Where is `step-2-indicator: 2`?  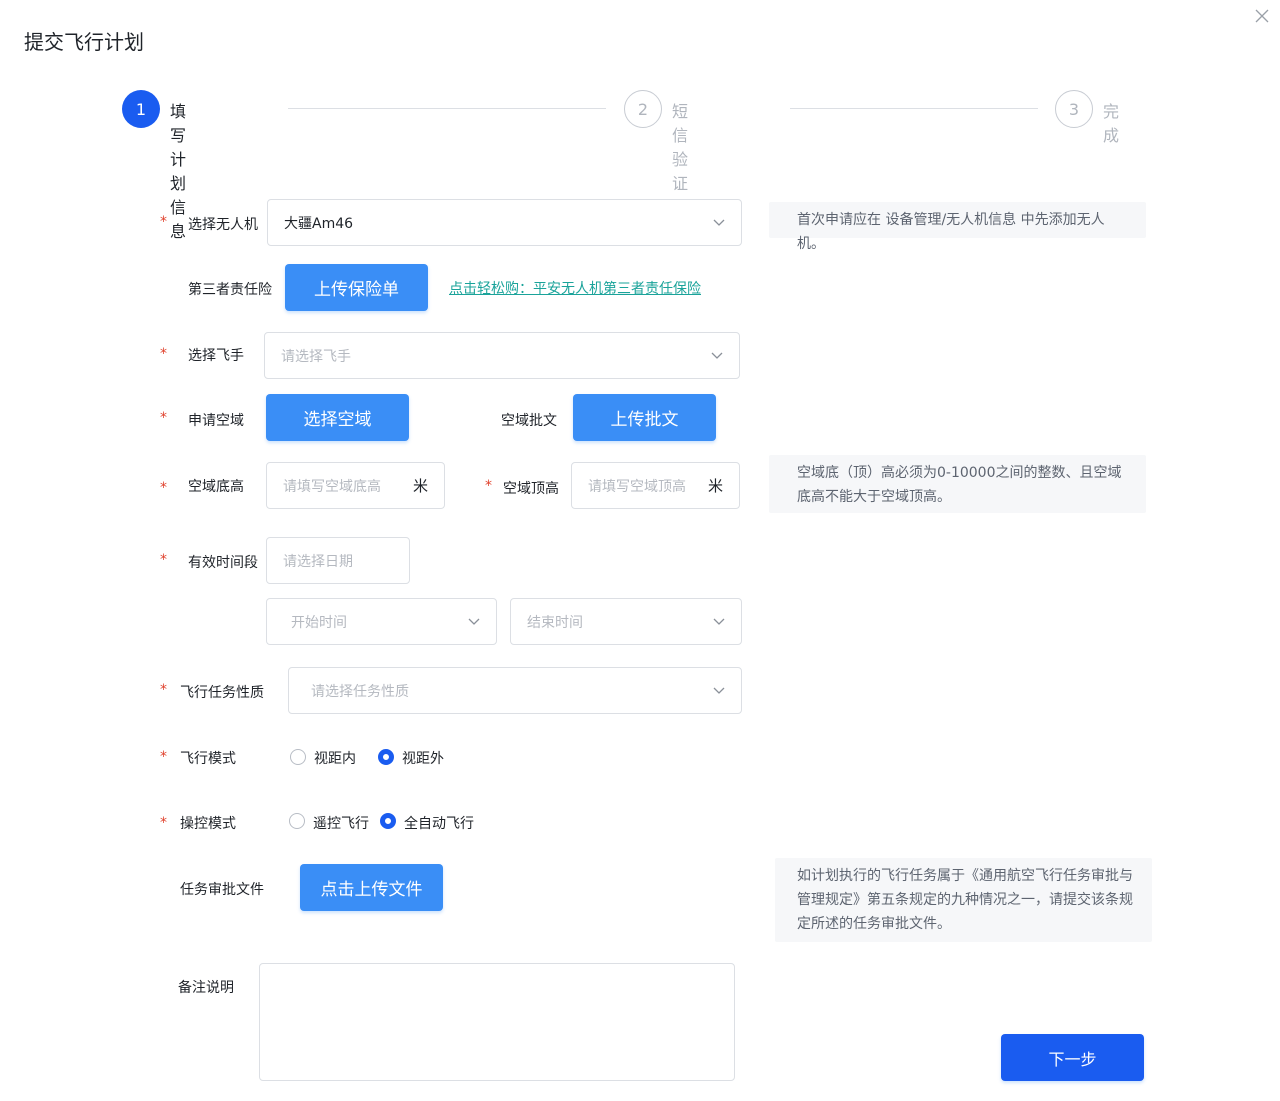
step-2-indicator: 2 is located at coordinates (643, 109).